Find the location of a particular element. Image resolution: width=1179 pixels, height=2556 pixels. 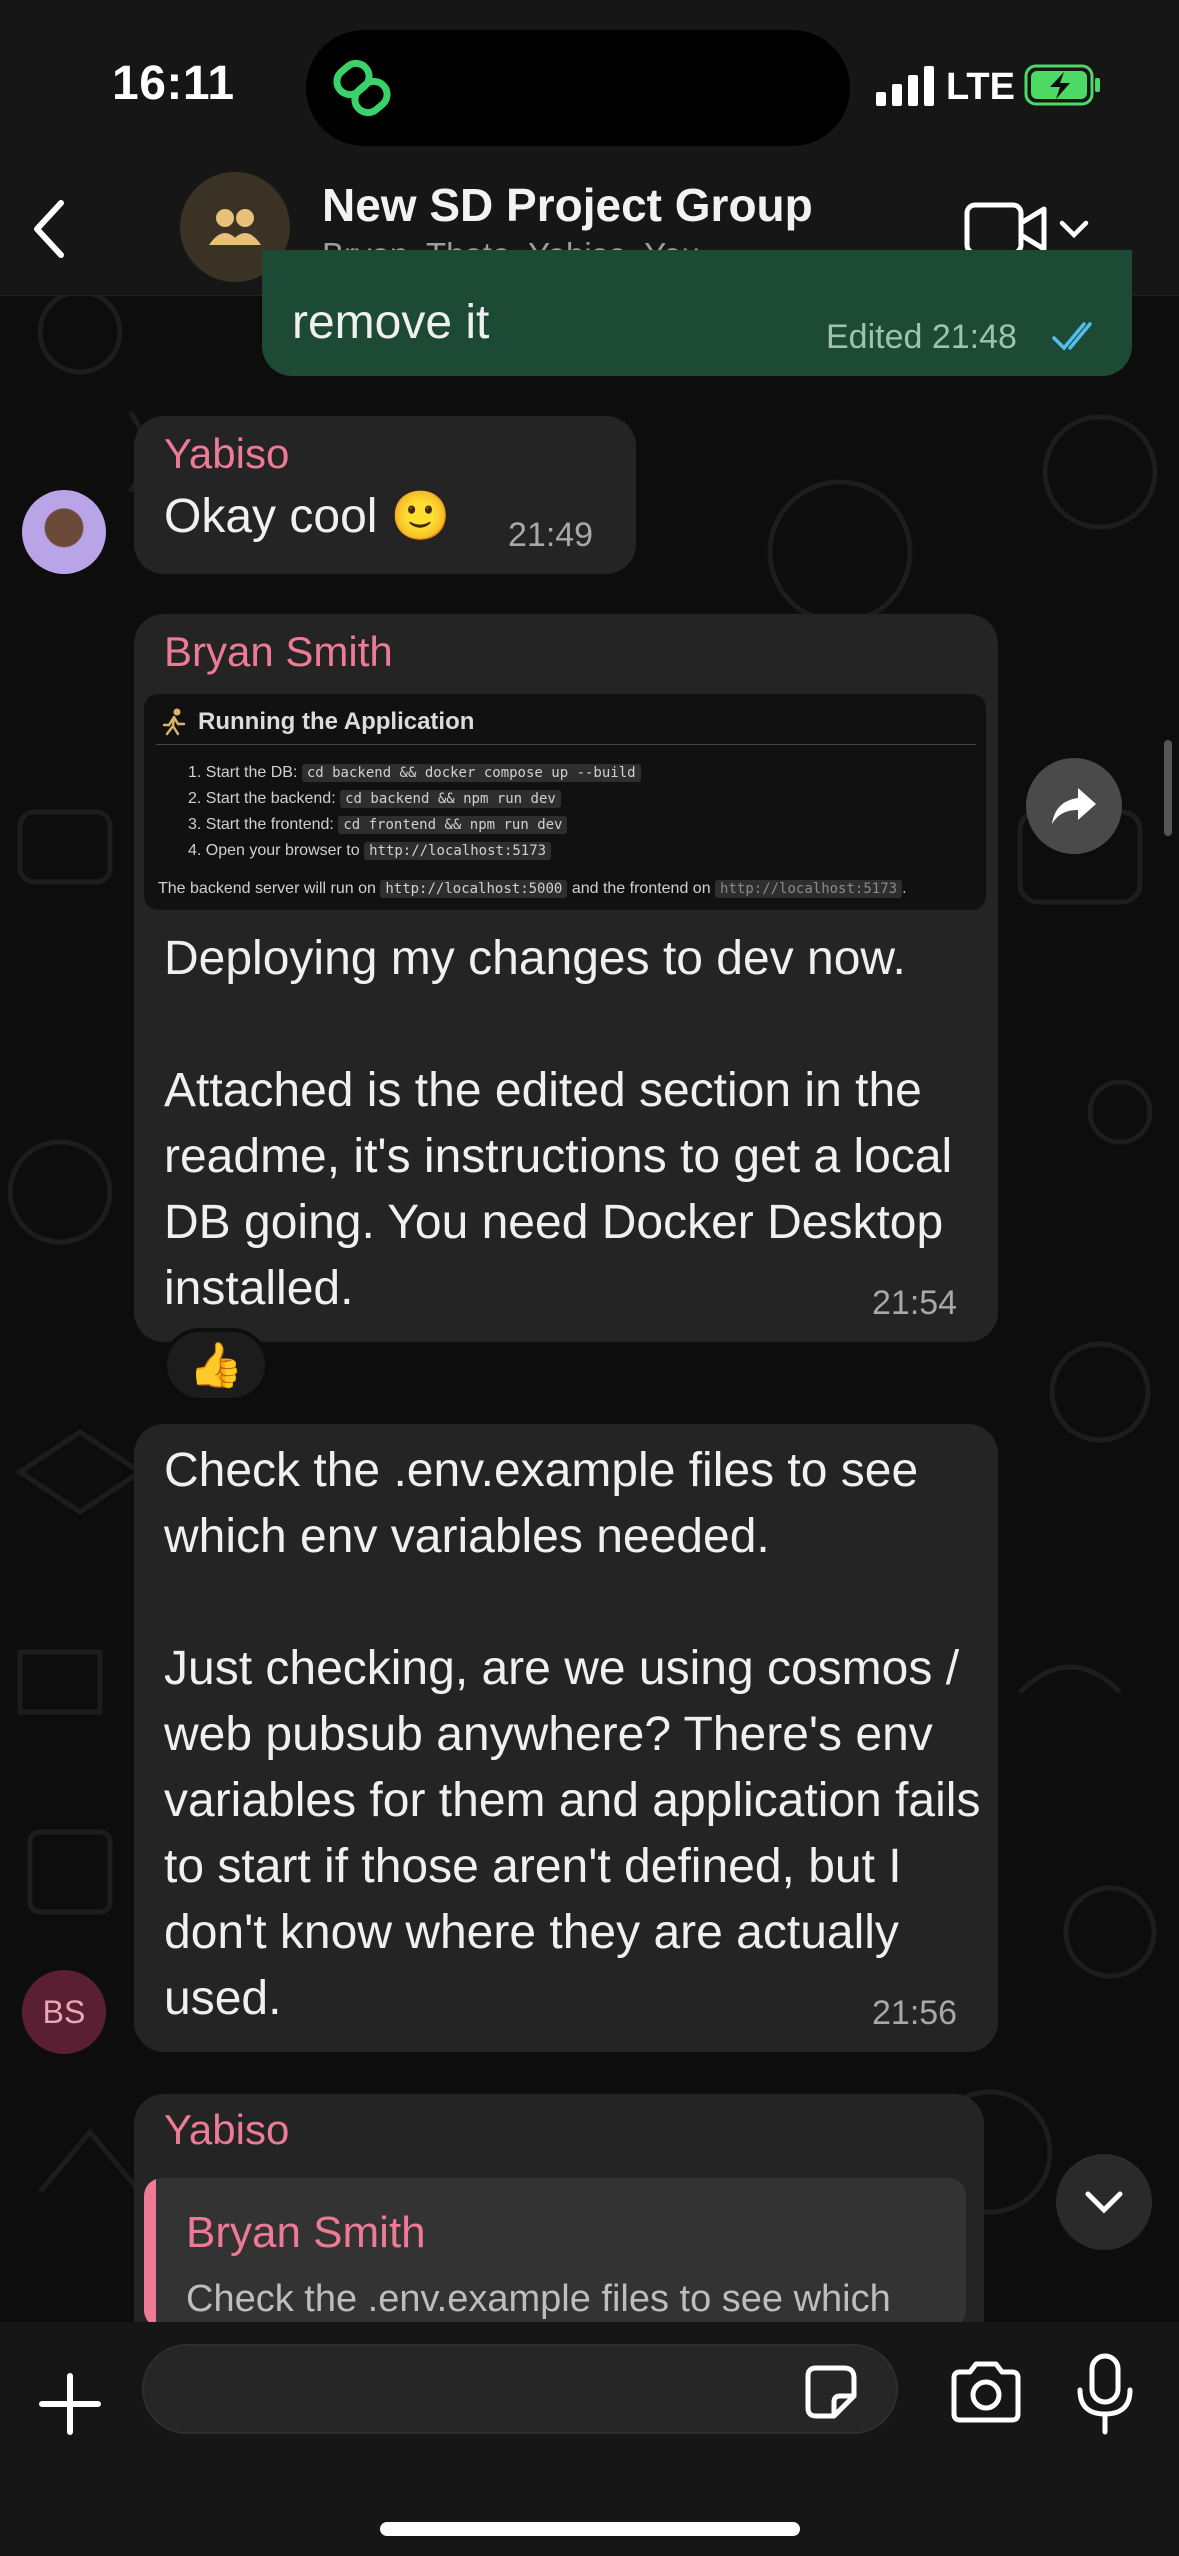

note-code: http://localhost:5000 is located at coordinates (474, 889).